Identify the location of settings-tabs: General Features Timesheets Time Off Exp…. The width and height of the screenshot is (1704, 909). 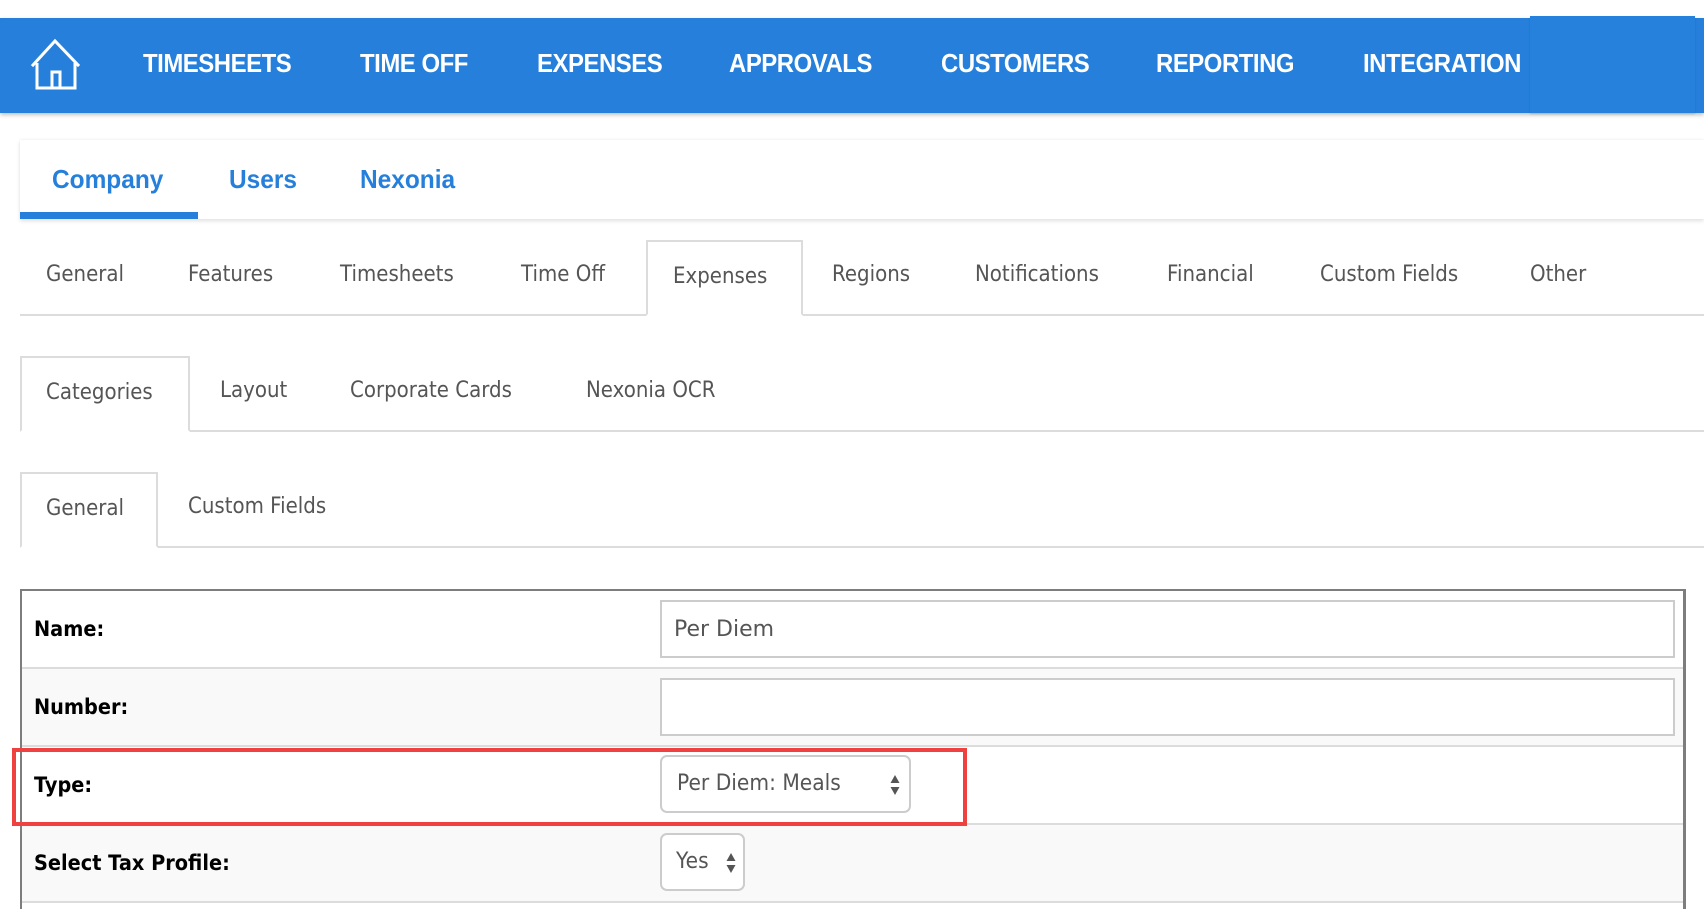
(862, 278).